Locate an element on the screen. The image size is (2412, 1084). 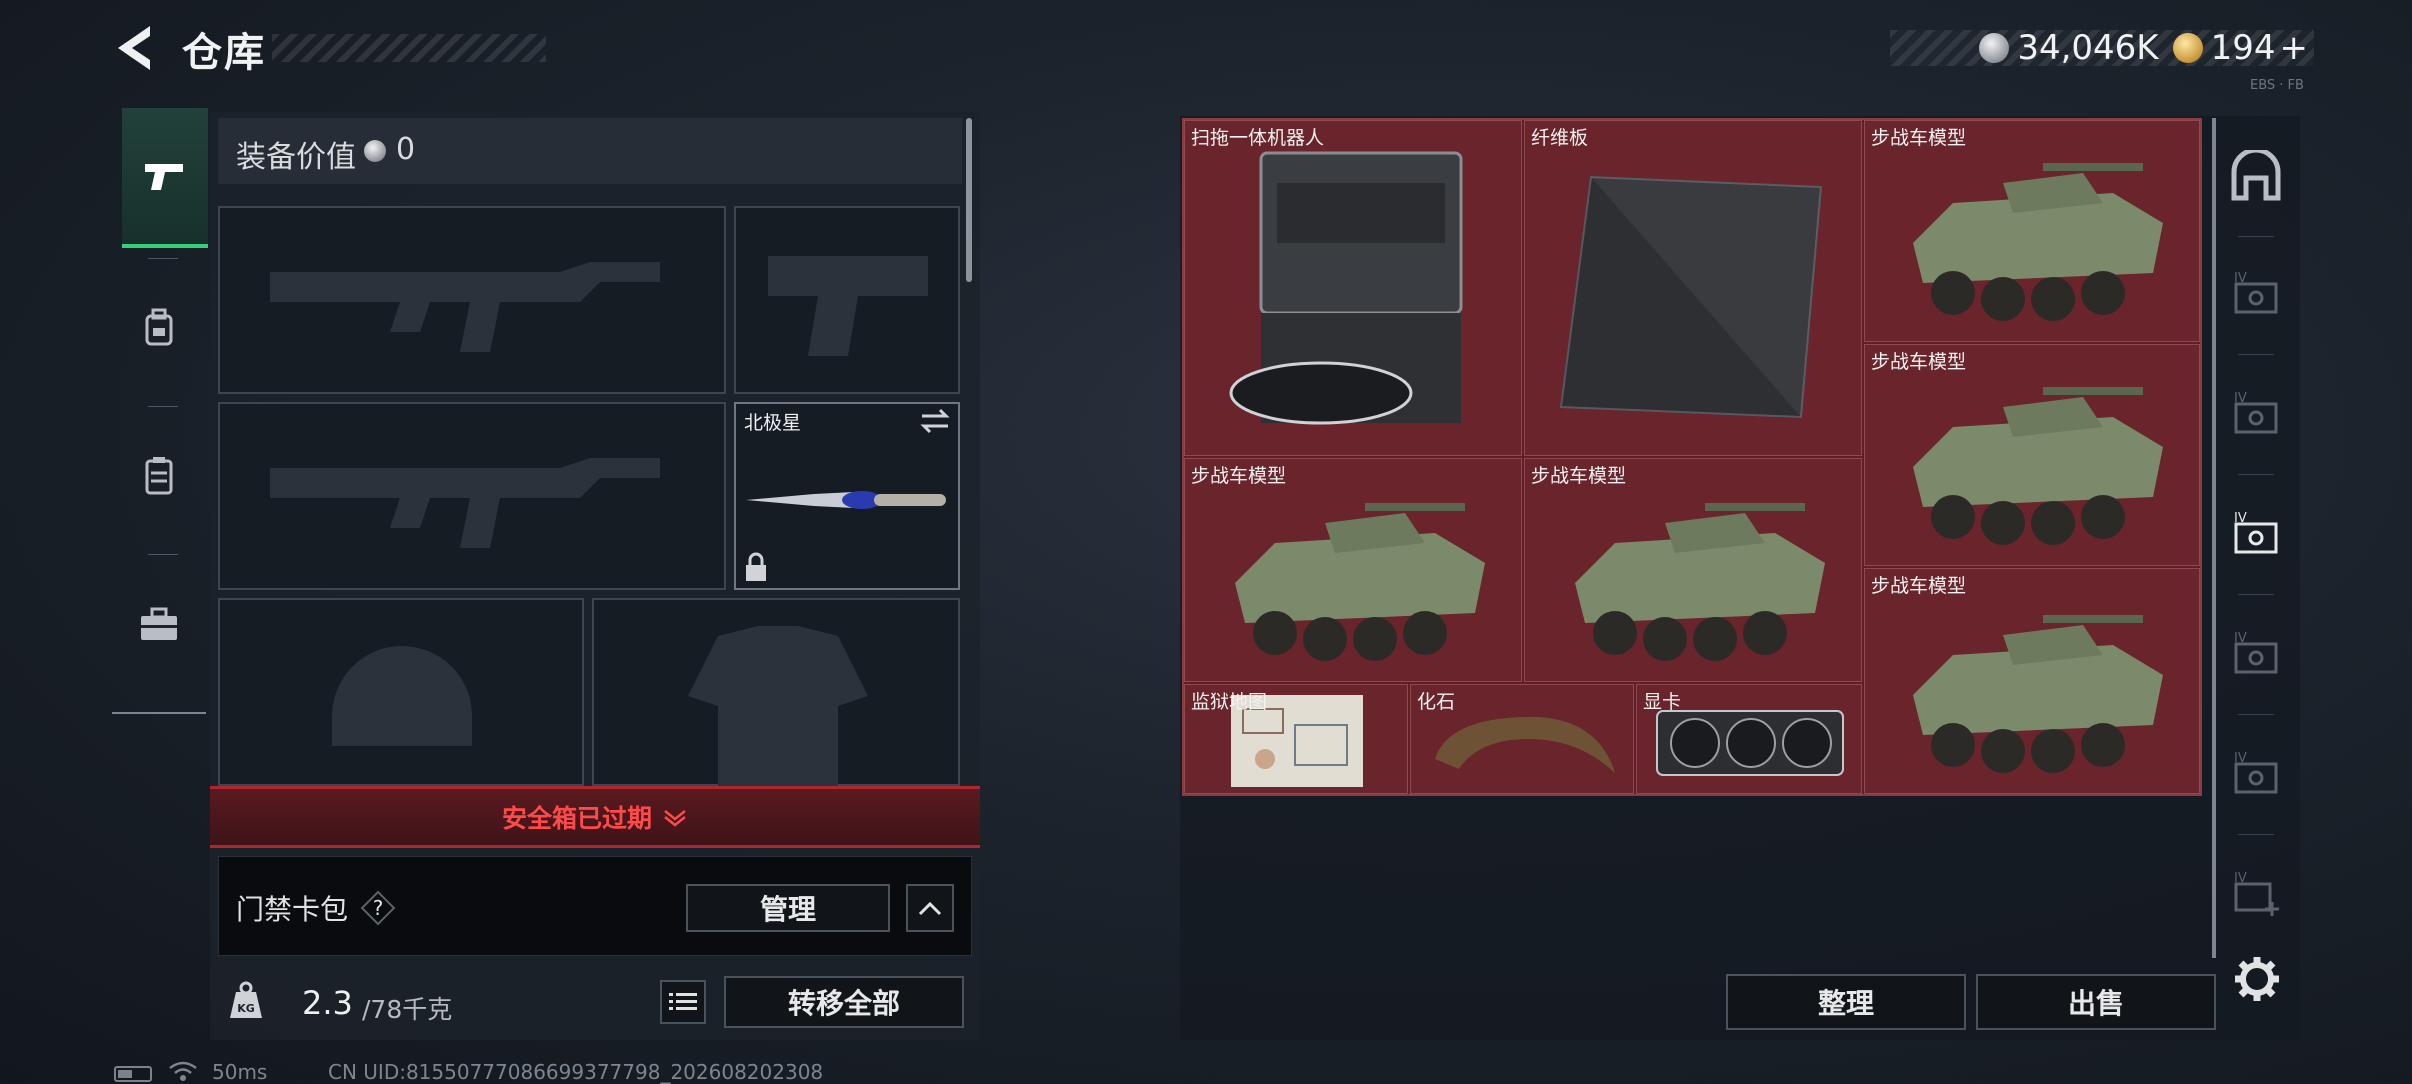
rifle-silhouette-icon is located at coordinates (465, 307).